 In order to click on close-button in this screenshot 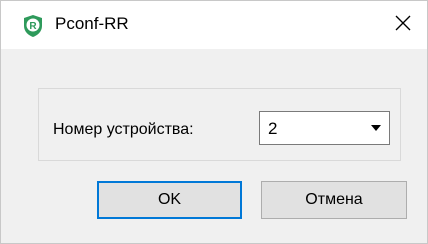, I will do `click(403, 25)`.